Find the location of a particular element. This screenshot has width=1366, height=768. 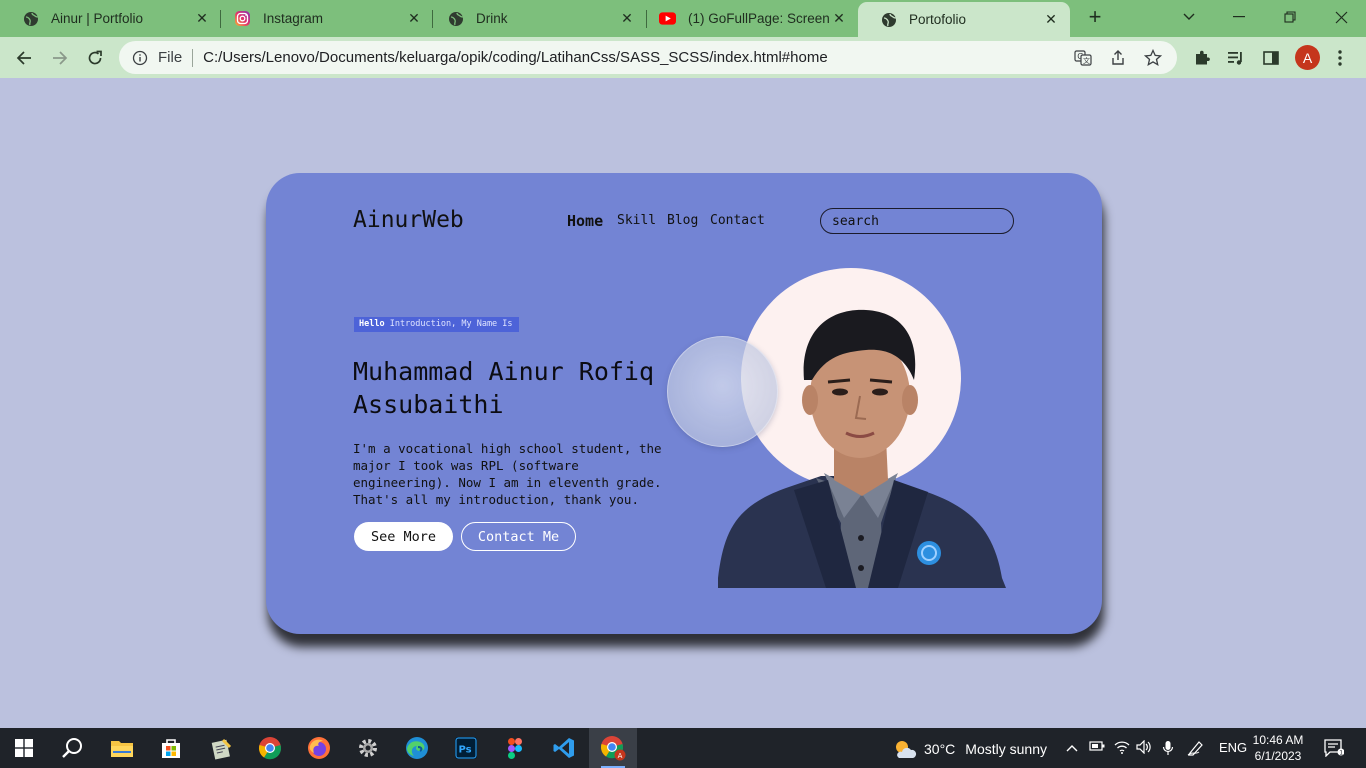

nav-home: Home is located at coordinates (585, 221).